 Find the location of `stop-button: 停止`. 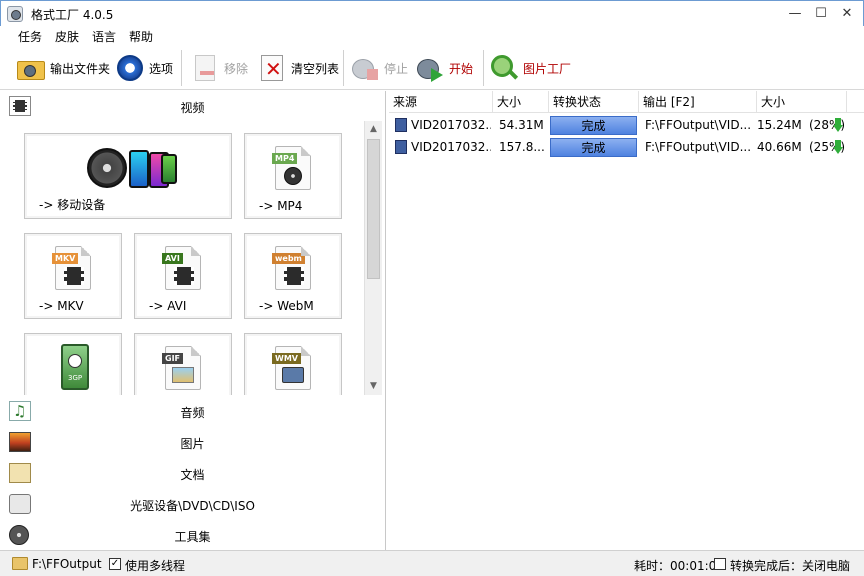

stop-button: 停止 is located at coordinates (379, 68).